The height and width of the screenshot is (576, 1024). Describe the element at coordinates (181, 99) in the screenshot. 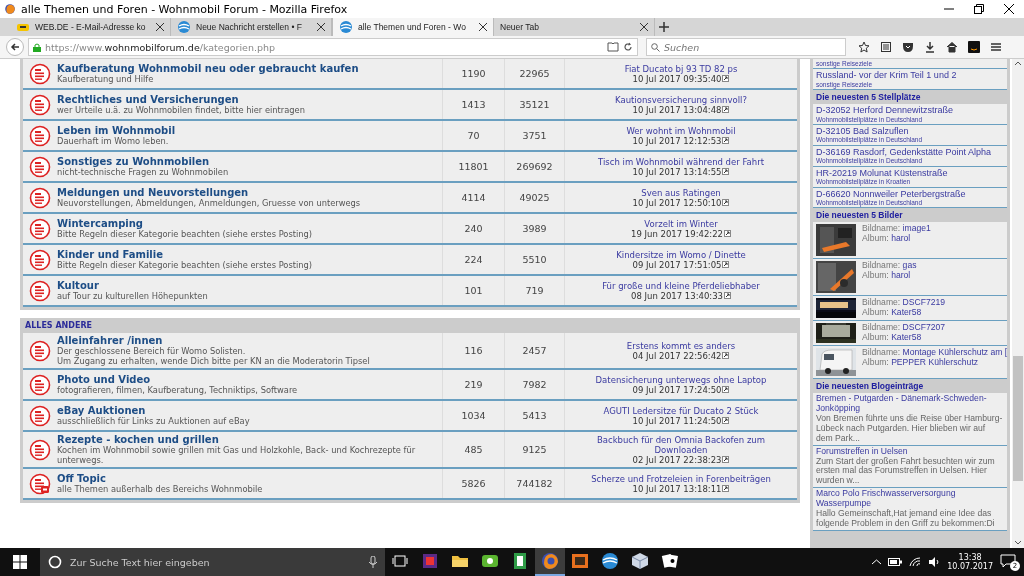

I see `forum-title-link: Rechtliches und Versicherungen` at that location.